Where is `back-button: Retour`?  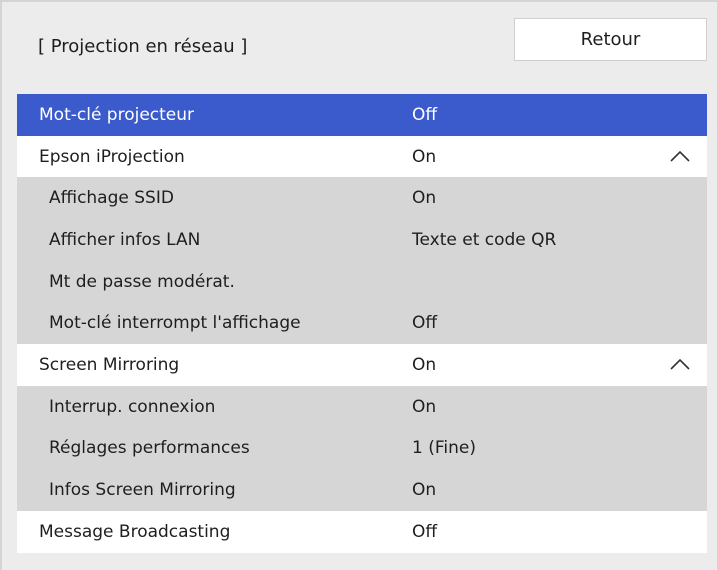 back-button: Retour is located at coordinates (610, 39).